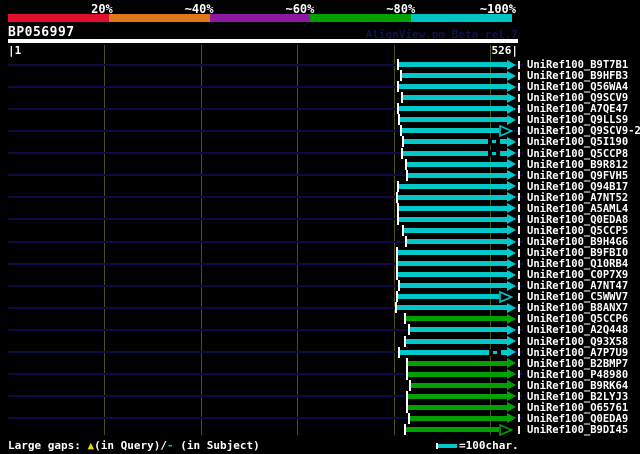  What do you see at coordinates (48, 445) in the screenshot?
I see `gaps-legend-prefix: Large gaps:` at bounding box center [48, 445].